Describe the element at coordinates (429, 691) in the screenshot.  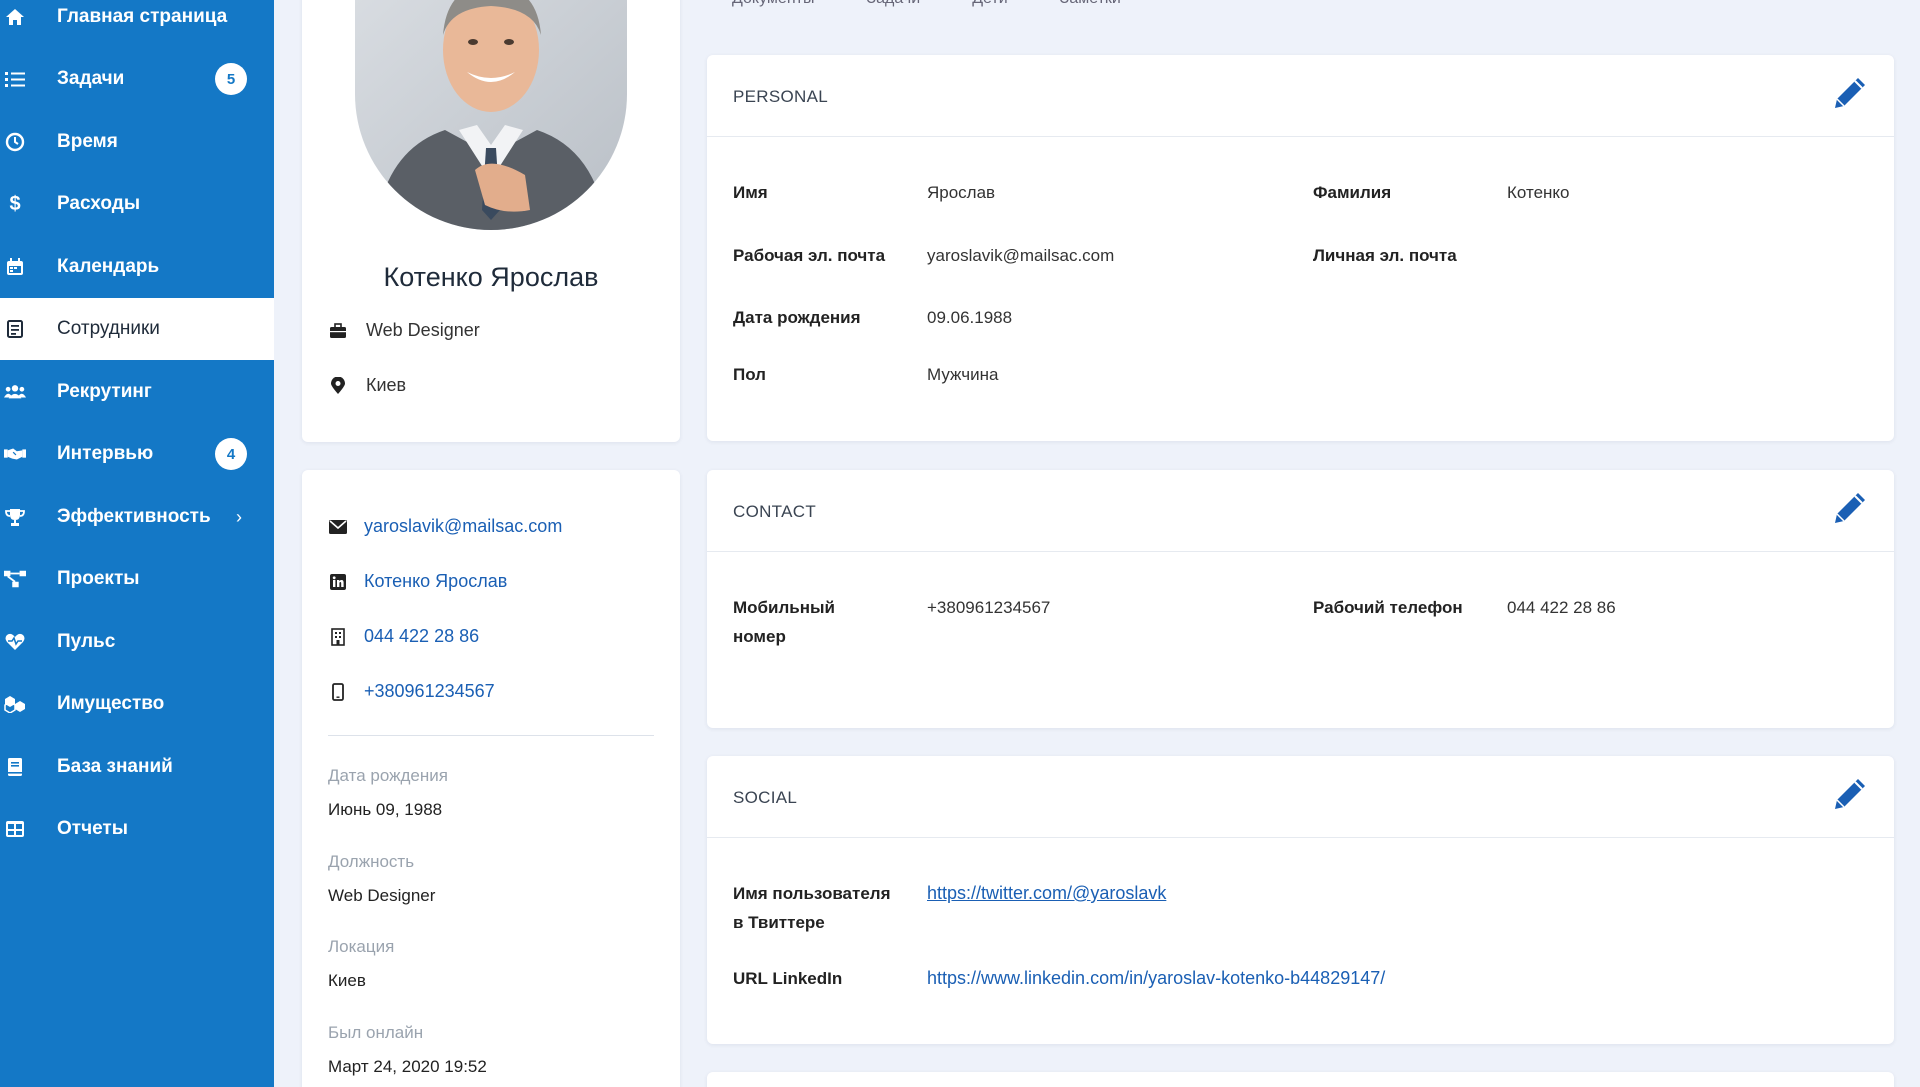
I see `mobile-link: +380961234567` at that location.